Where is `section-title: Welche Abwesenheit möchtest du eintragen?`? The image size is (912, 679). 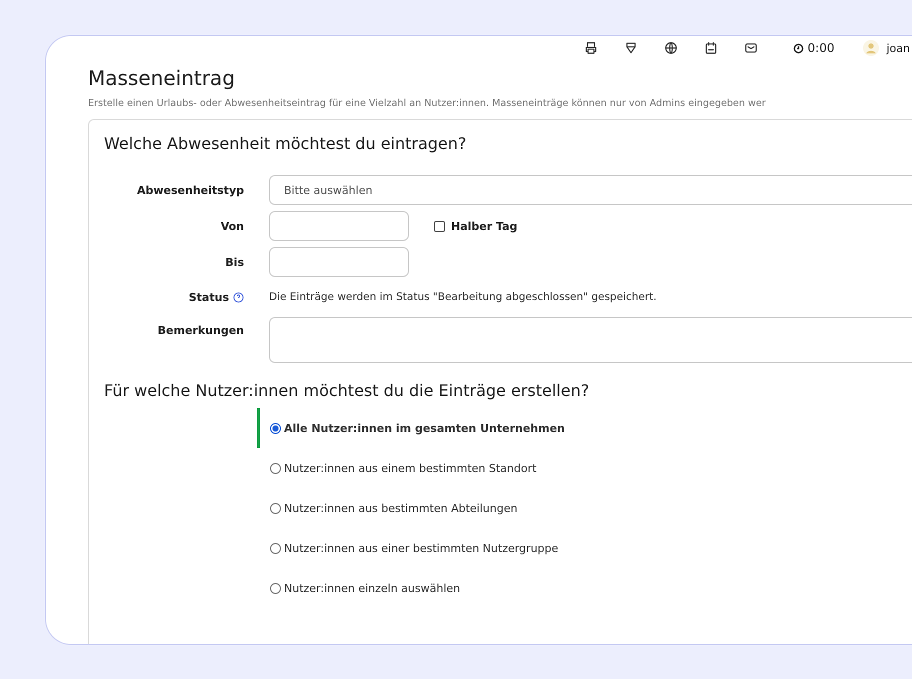
section-title: Welche Abwesenheit möchtest du eintragen? is located at coordinates (286, 143).